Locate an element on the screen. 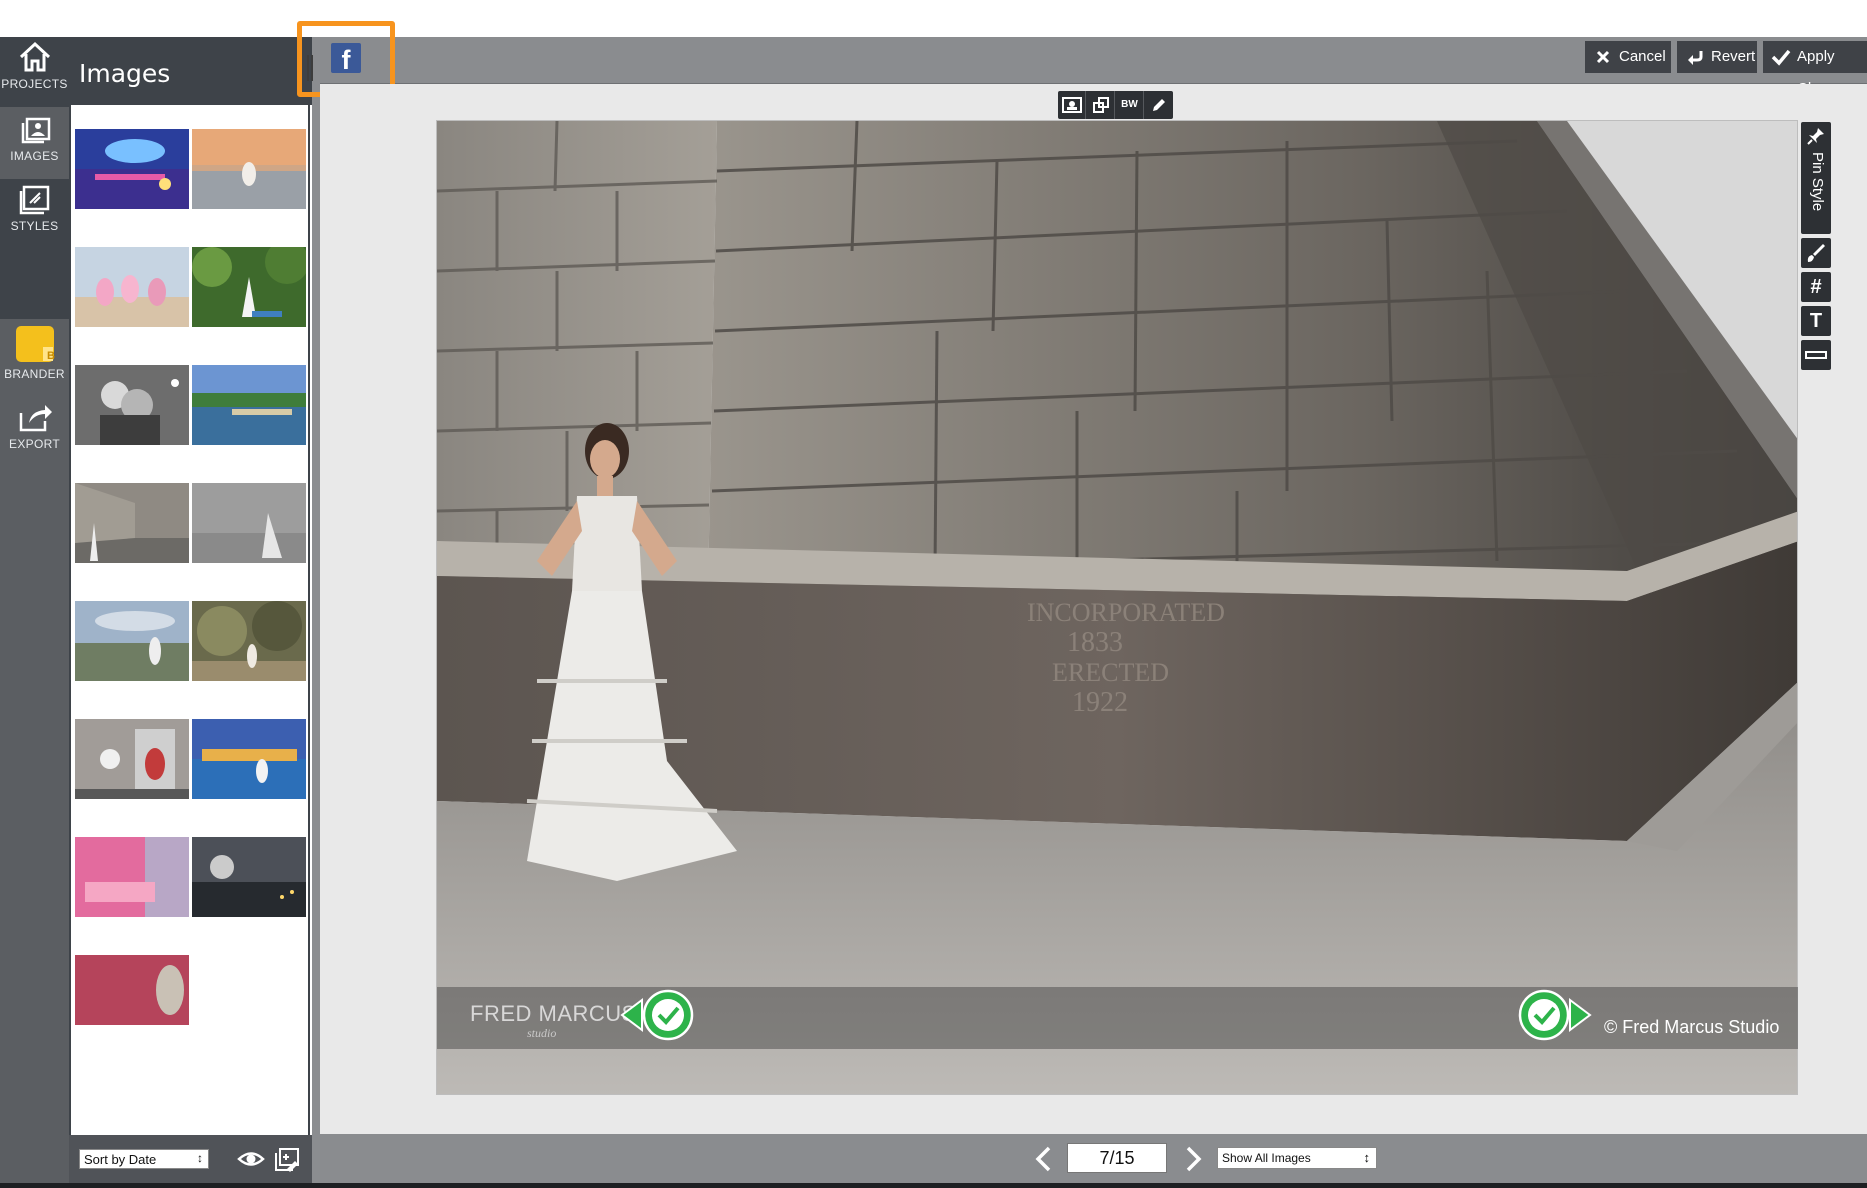 The width and height of the screenshot is (1867, 1188). checkmark-icon is located at coordinates (1781, 57).